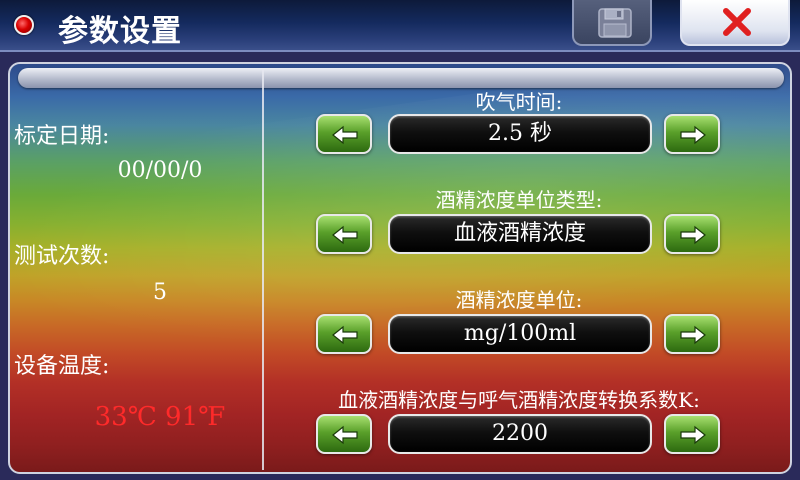 The width and height of the screenshot is (800, 480). I want to click on alcohol-unit-type-value: 血液酒精浓度, so click(520, 234).